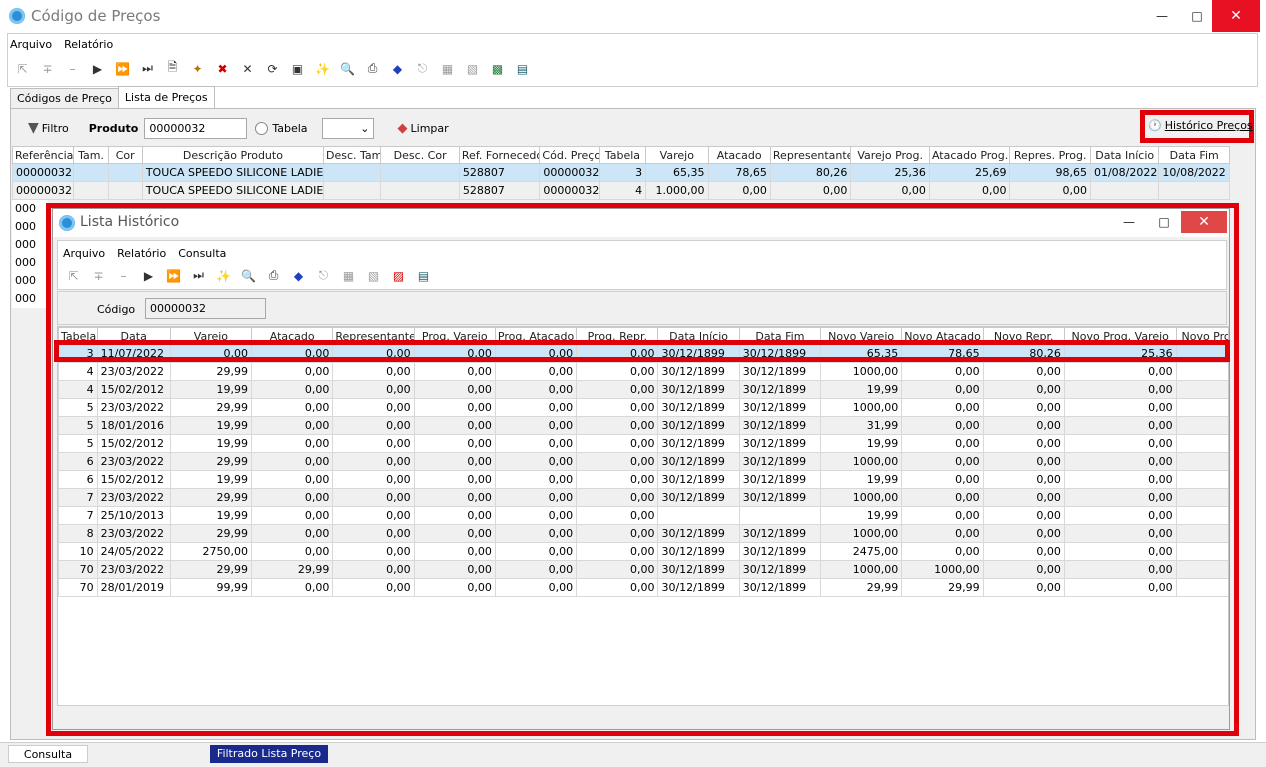  Describe the element at coordinates (352, 155) in the screenshot. I see `col-desc-tam: Desc. Tam.` at that location.